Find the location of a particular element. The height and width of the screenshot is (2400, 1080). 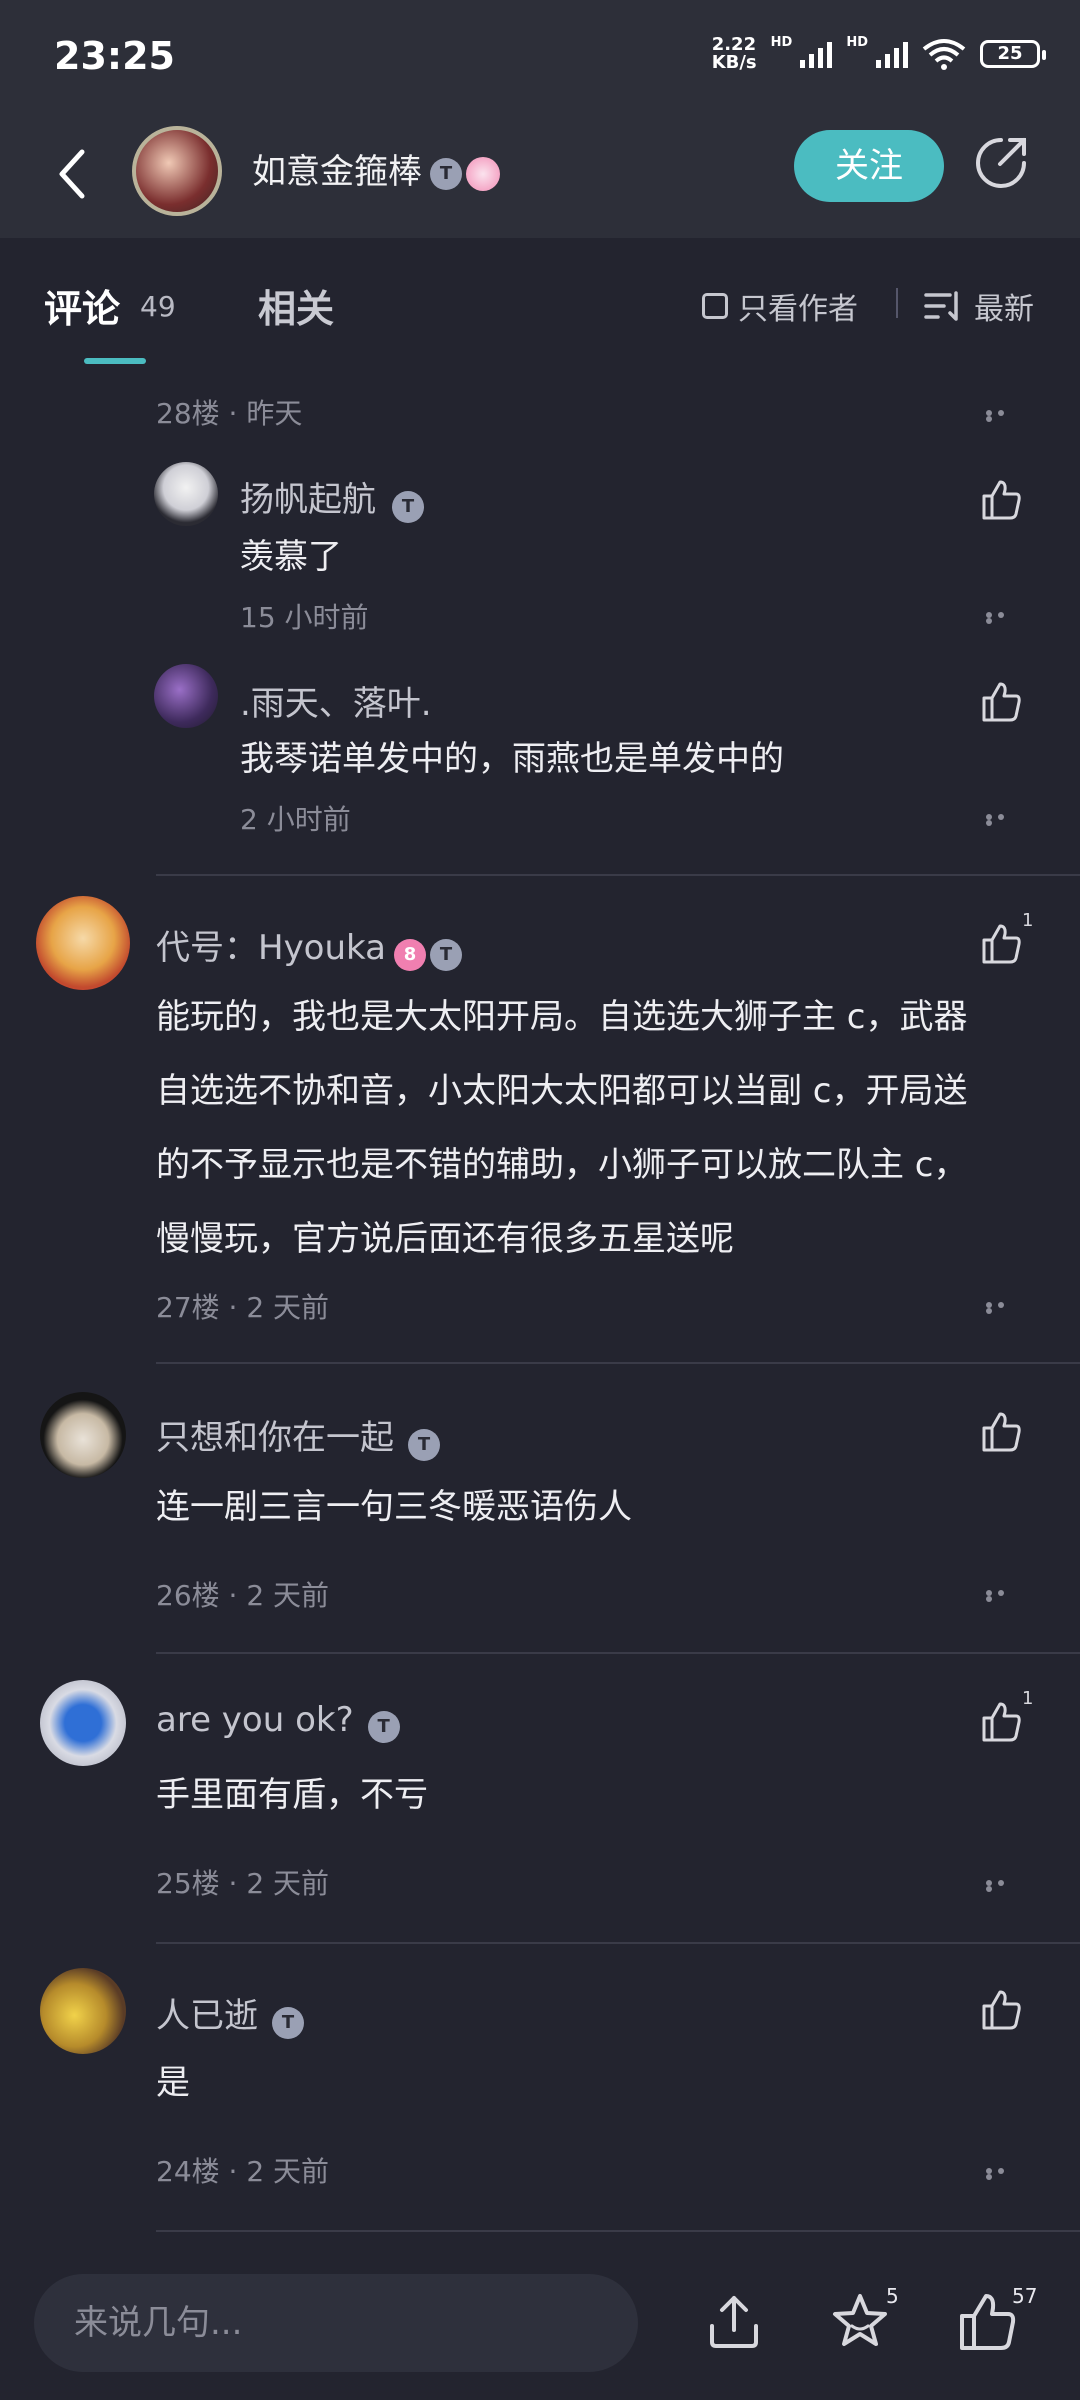

comment-name-row: are you ok? T is located at coordinates (278, 1721).